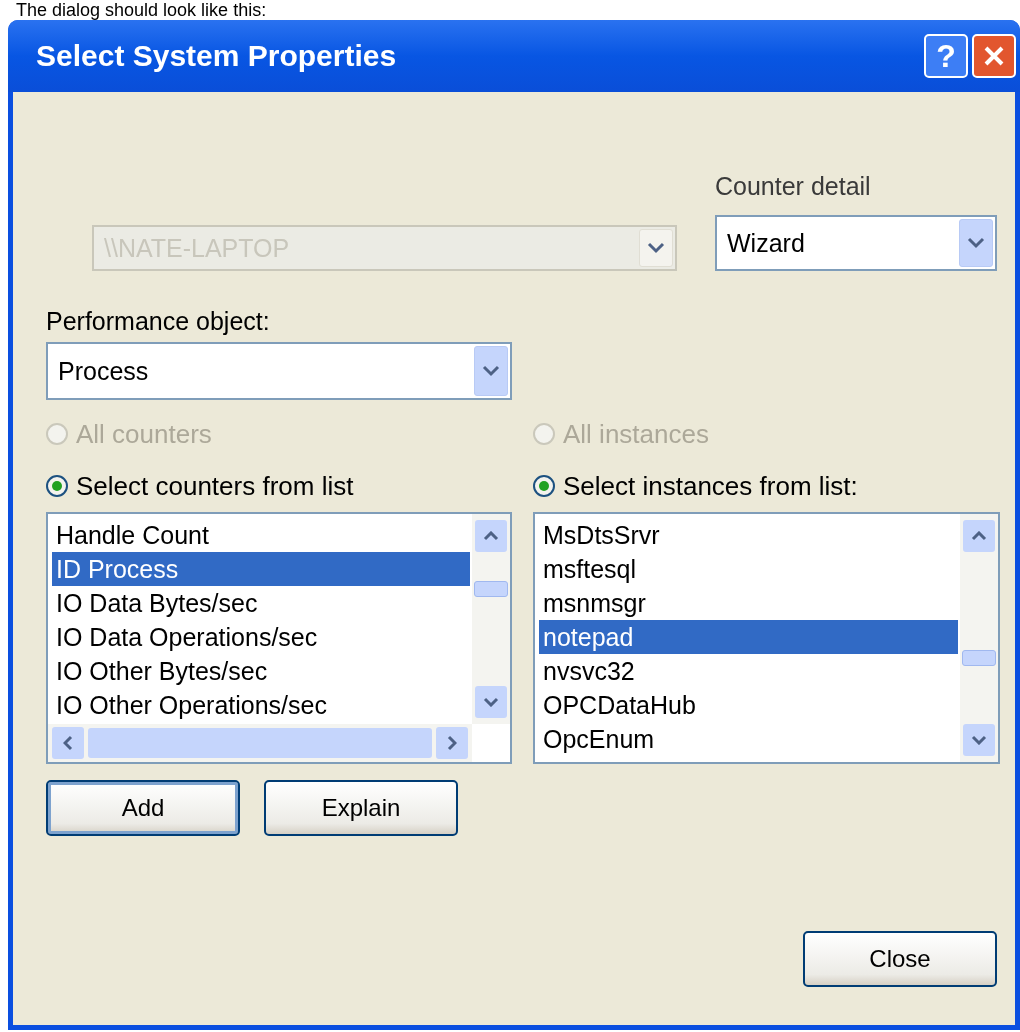  What do you see at coordinates (900, 959) in the screenshot?
I see `close-dialog-button: Close` at bounding box center [900, 959].